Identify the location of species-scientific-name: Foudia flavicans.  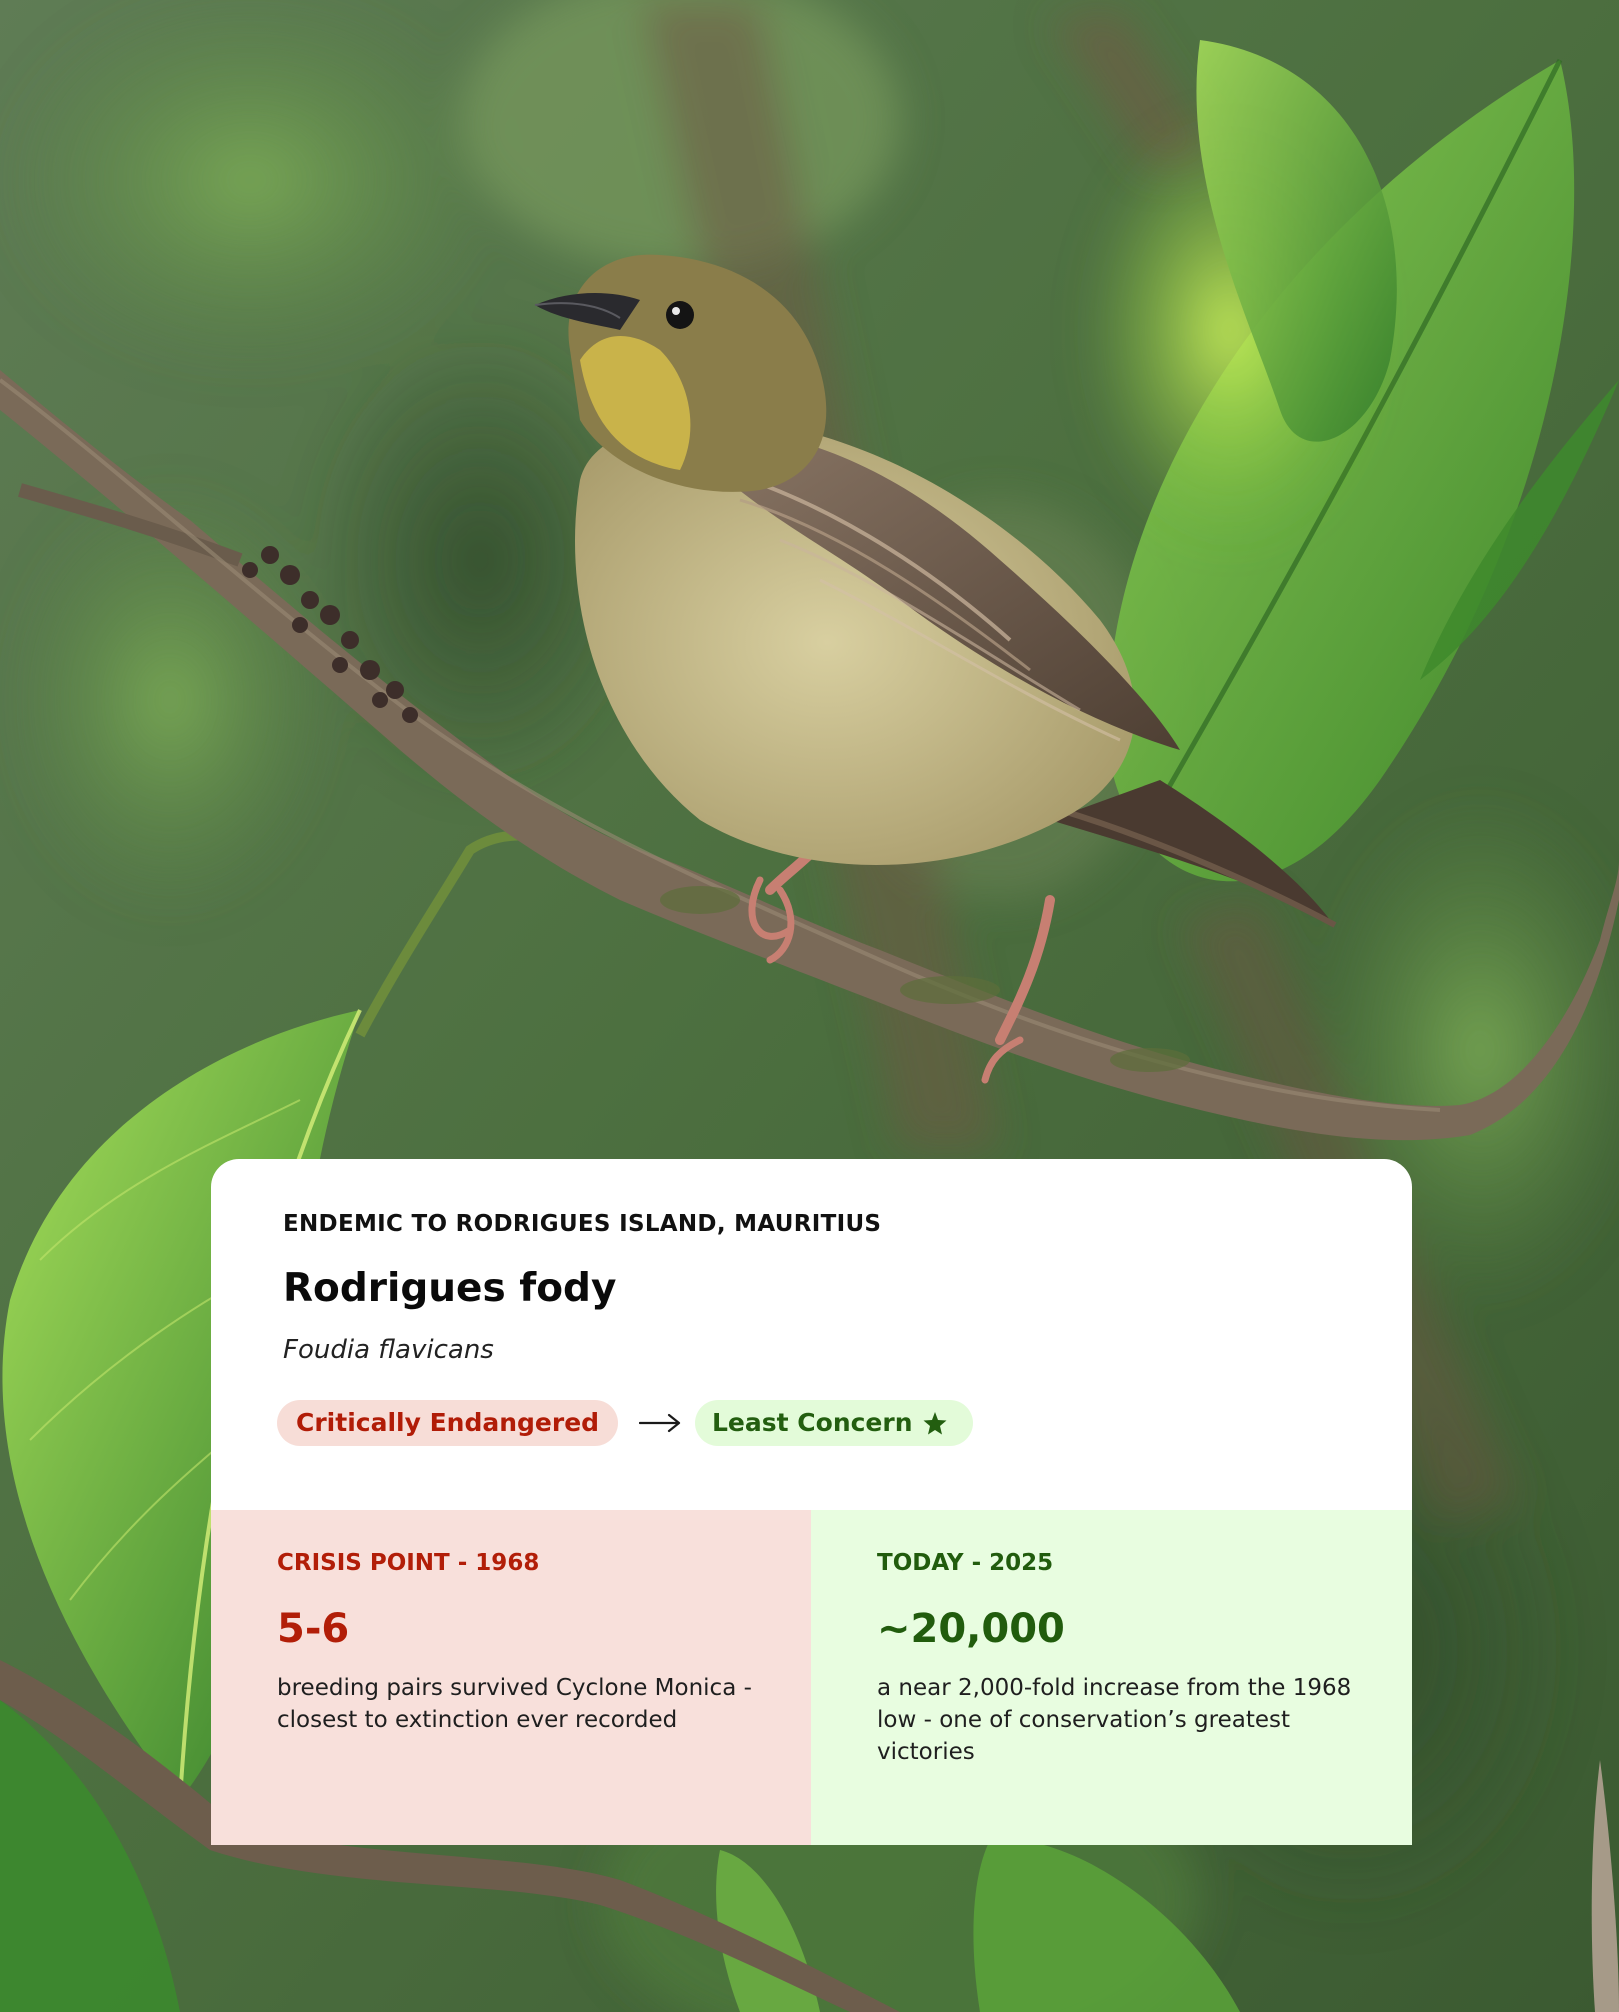
(388, 1350).